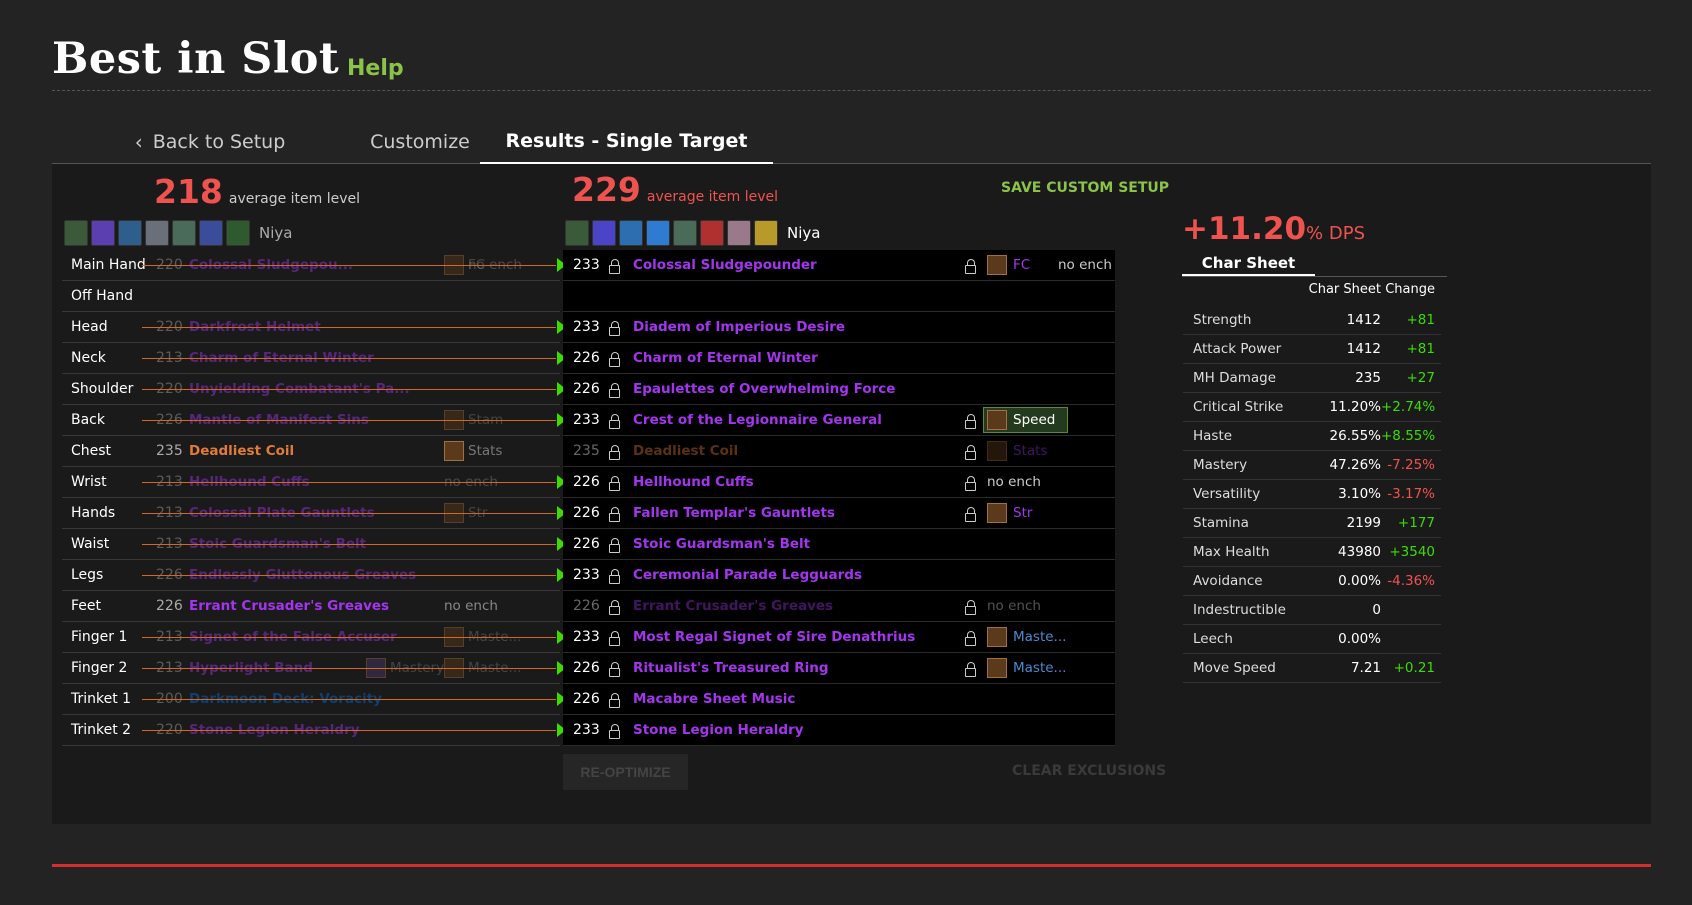 This screenshot has width=1692, height=905. I want to click on optimized-gear-row: 226 Charm of Eternal Winter, so click(839, 358).